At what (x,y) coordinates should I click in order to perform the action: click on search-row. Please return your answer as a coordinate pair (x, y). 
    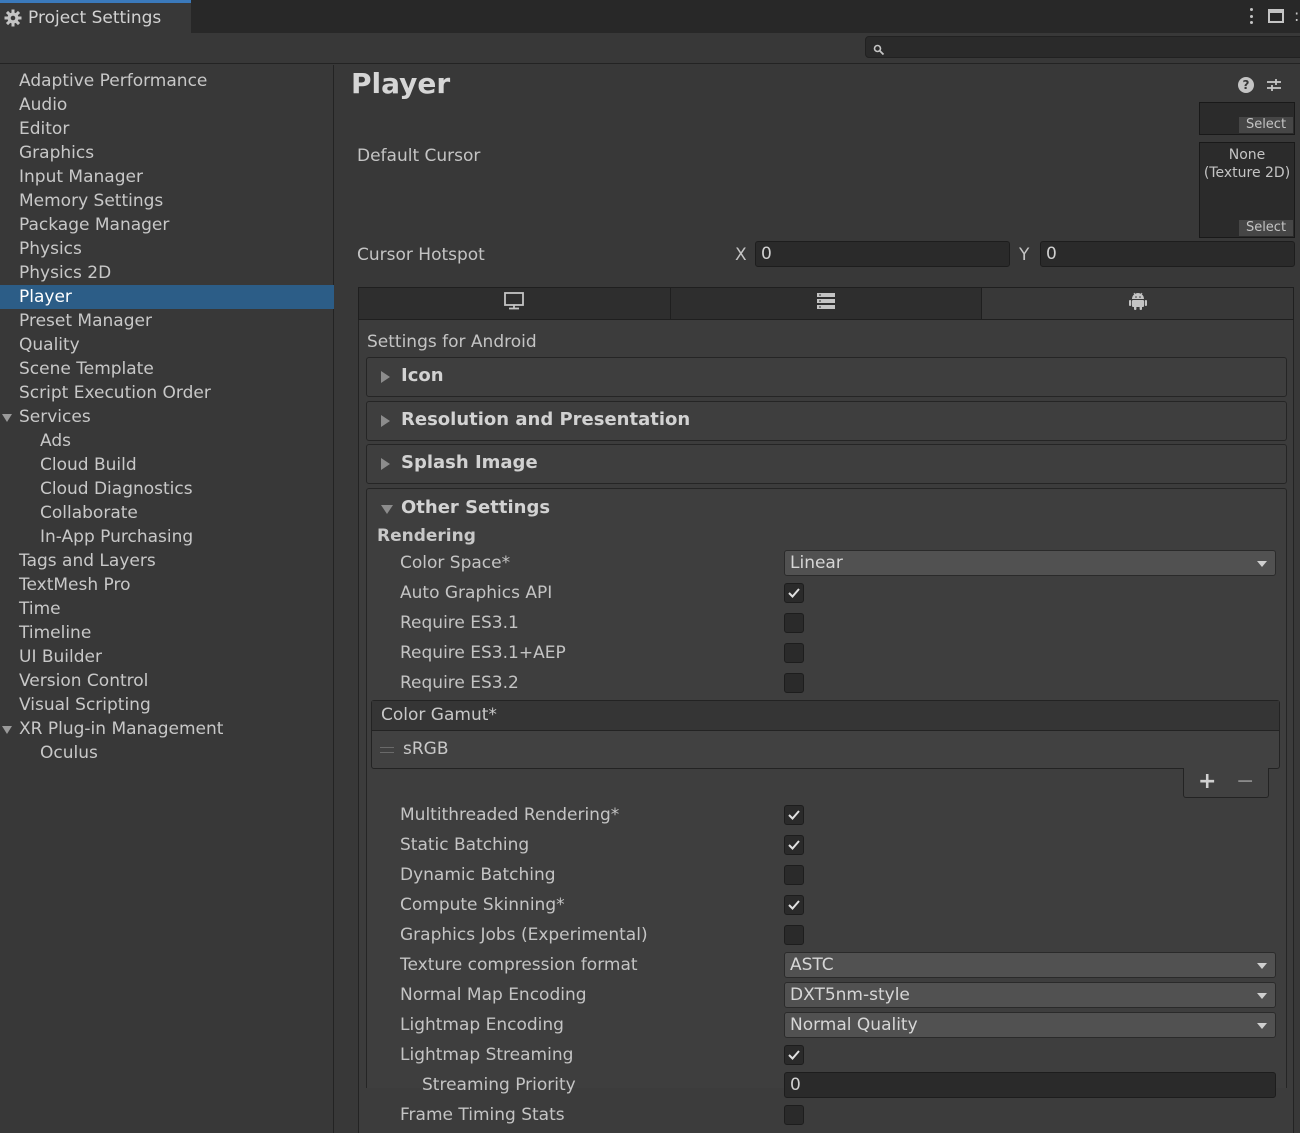
    Looking at the image, I should click on (650, 48).